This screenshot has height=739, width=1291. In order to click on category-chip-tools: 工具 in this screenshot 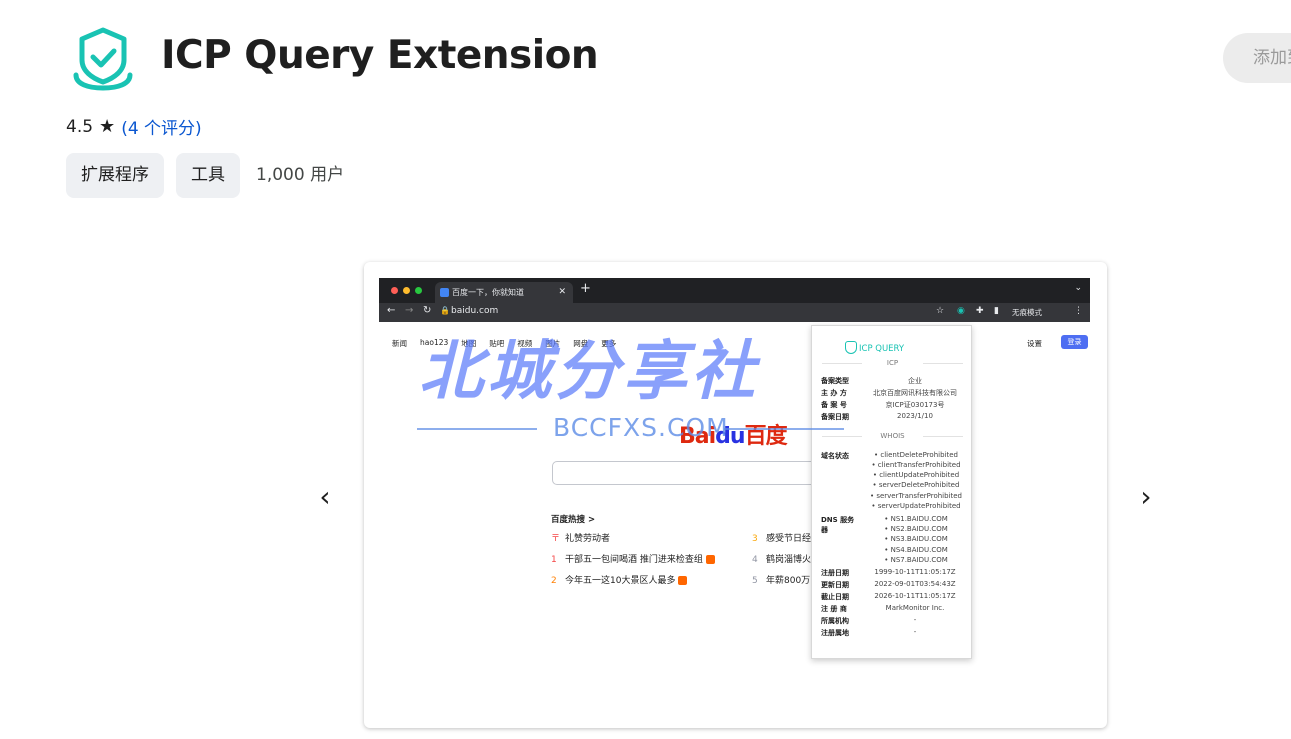, I will do `click(208, 175)`.